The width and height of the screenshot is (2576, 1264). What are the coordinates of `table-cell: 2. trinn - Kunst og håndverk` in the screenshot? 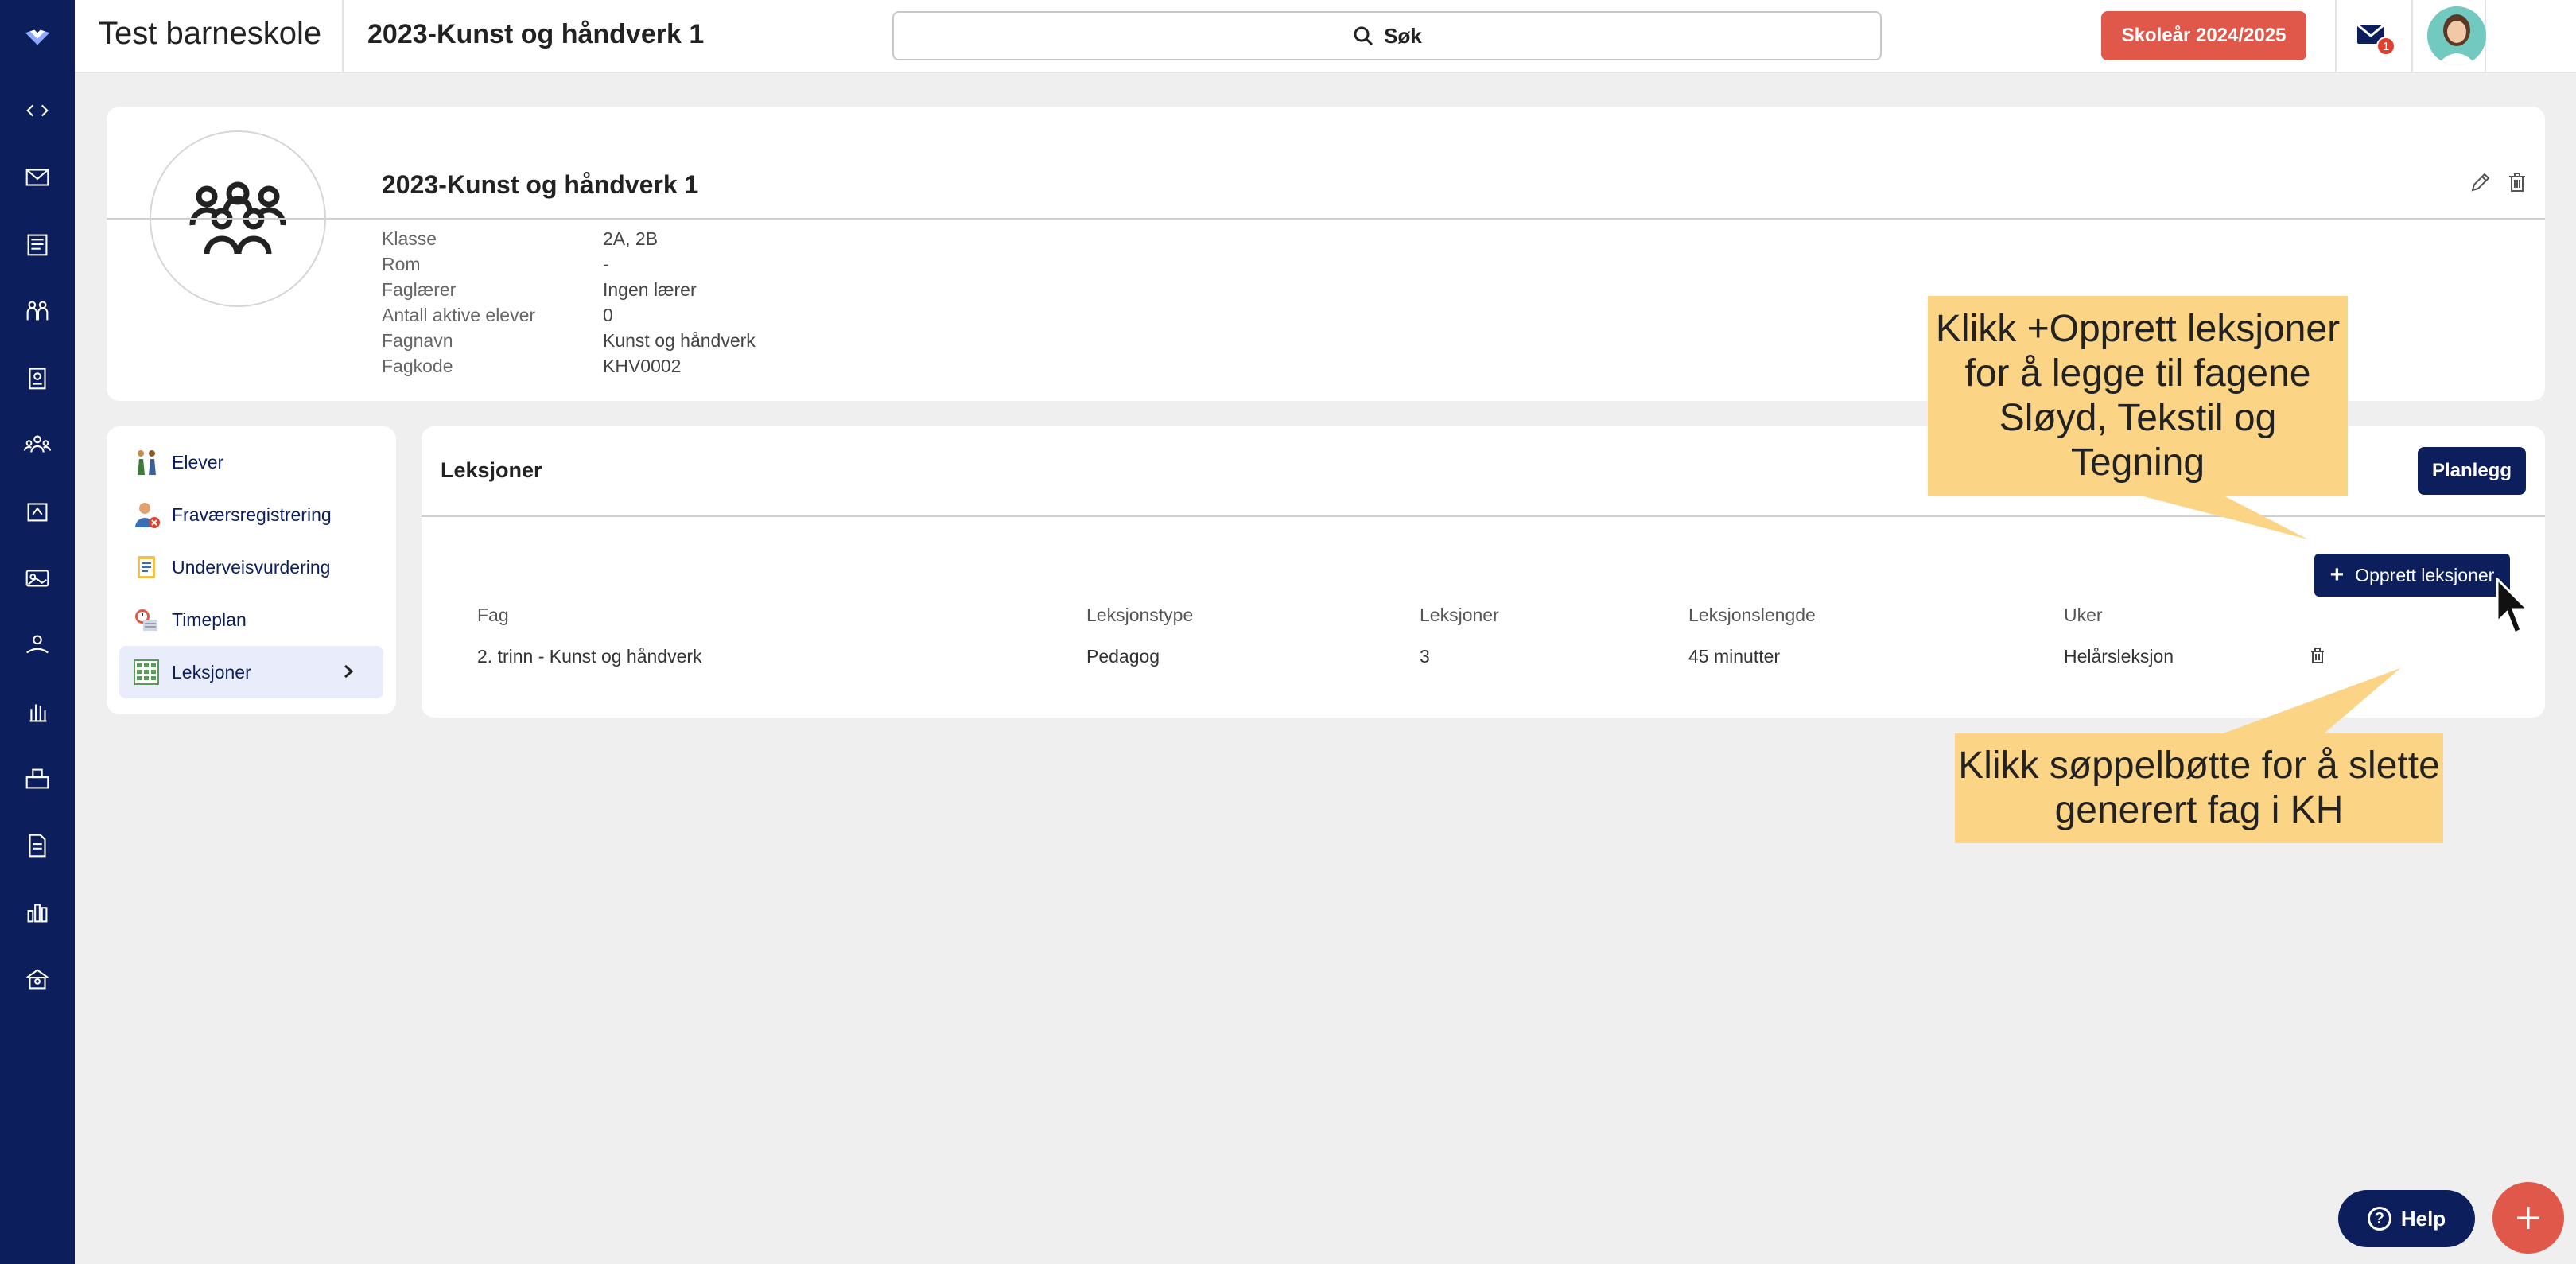 It's located at (589, 656).